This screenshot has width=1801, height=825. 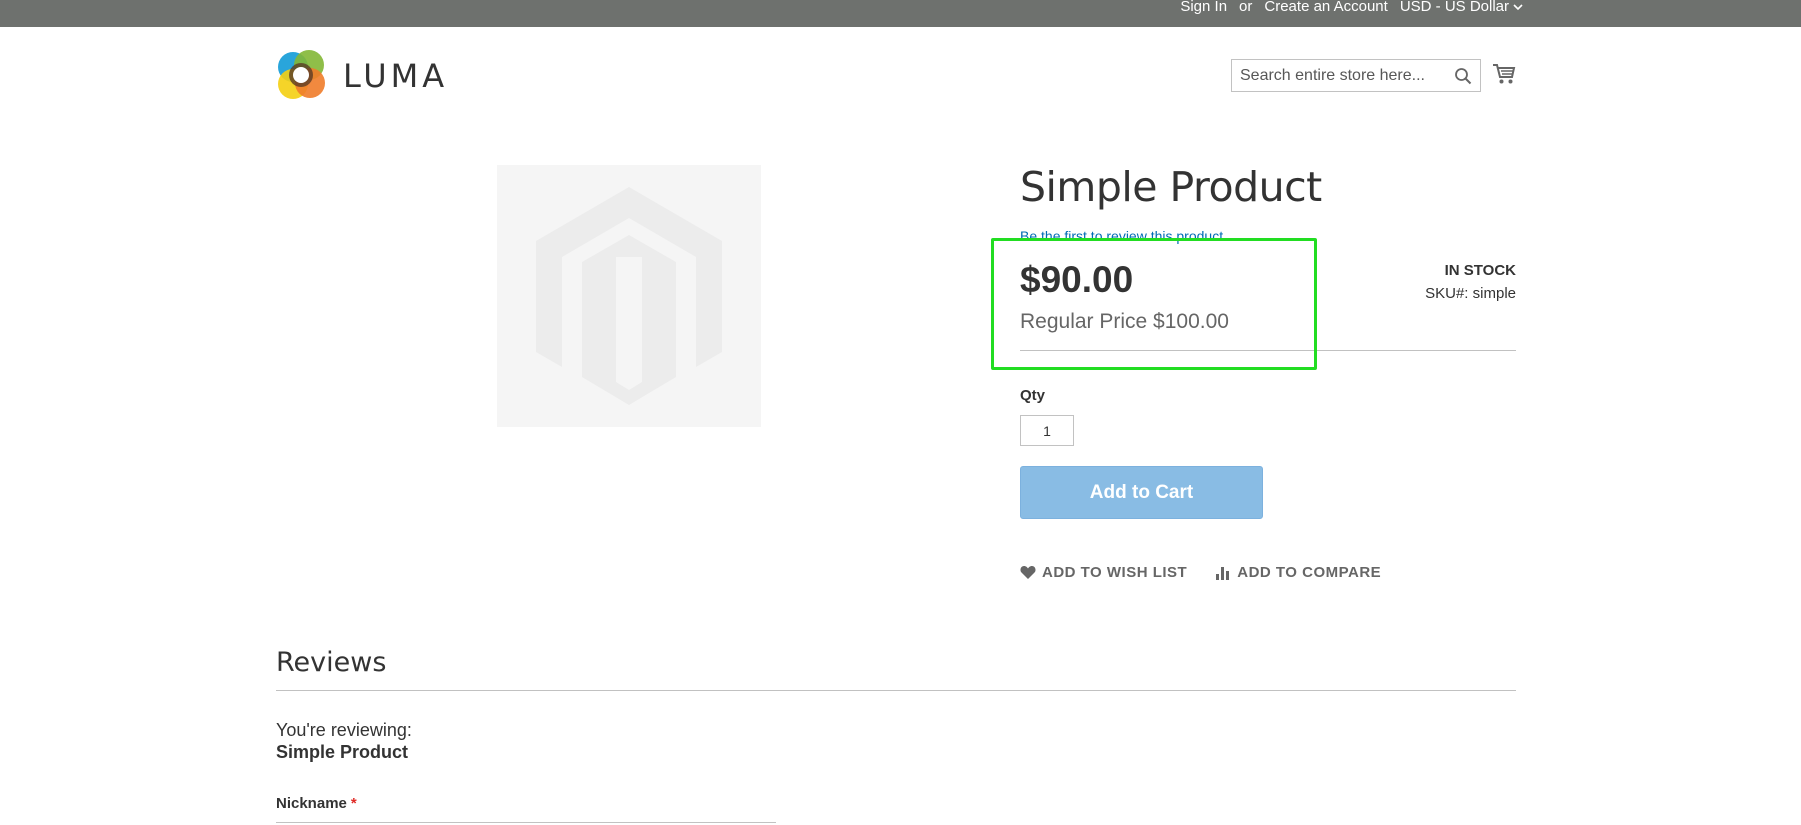 I want to click on currency-switcher: USD - US Dollar, so click(x=1461, y=7).